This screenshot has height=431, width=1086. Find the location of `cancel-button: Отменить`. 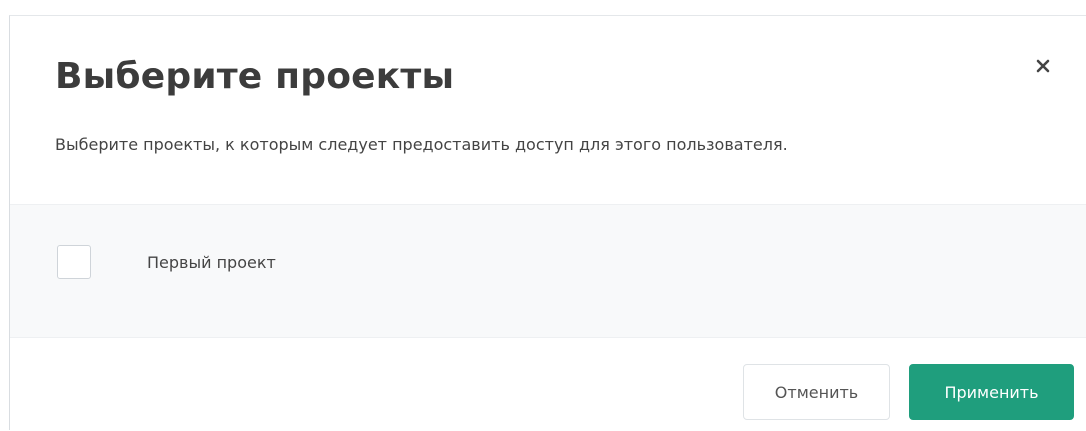

cancel-button: Отменить is located at coordinates (816, 392).